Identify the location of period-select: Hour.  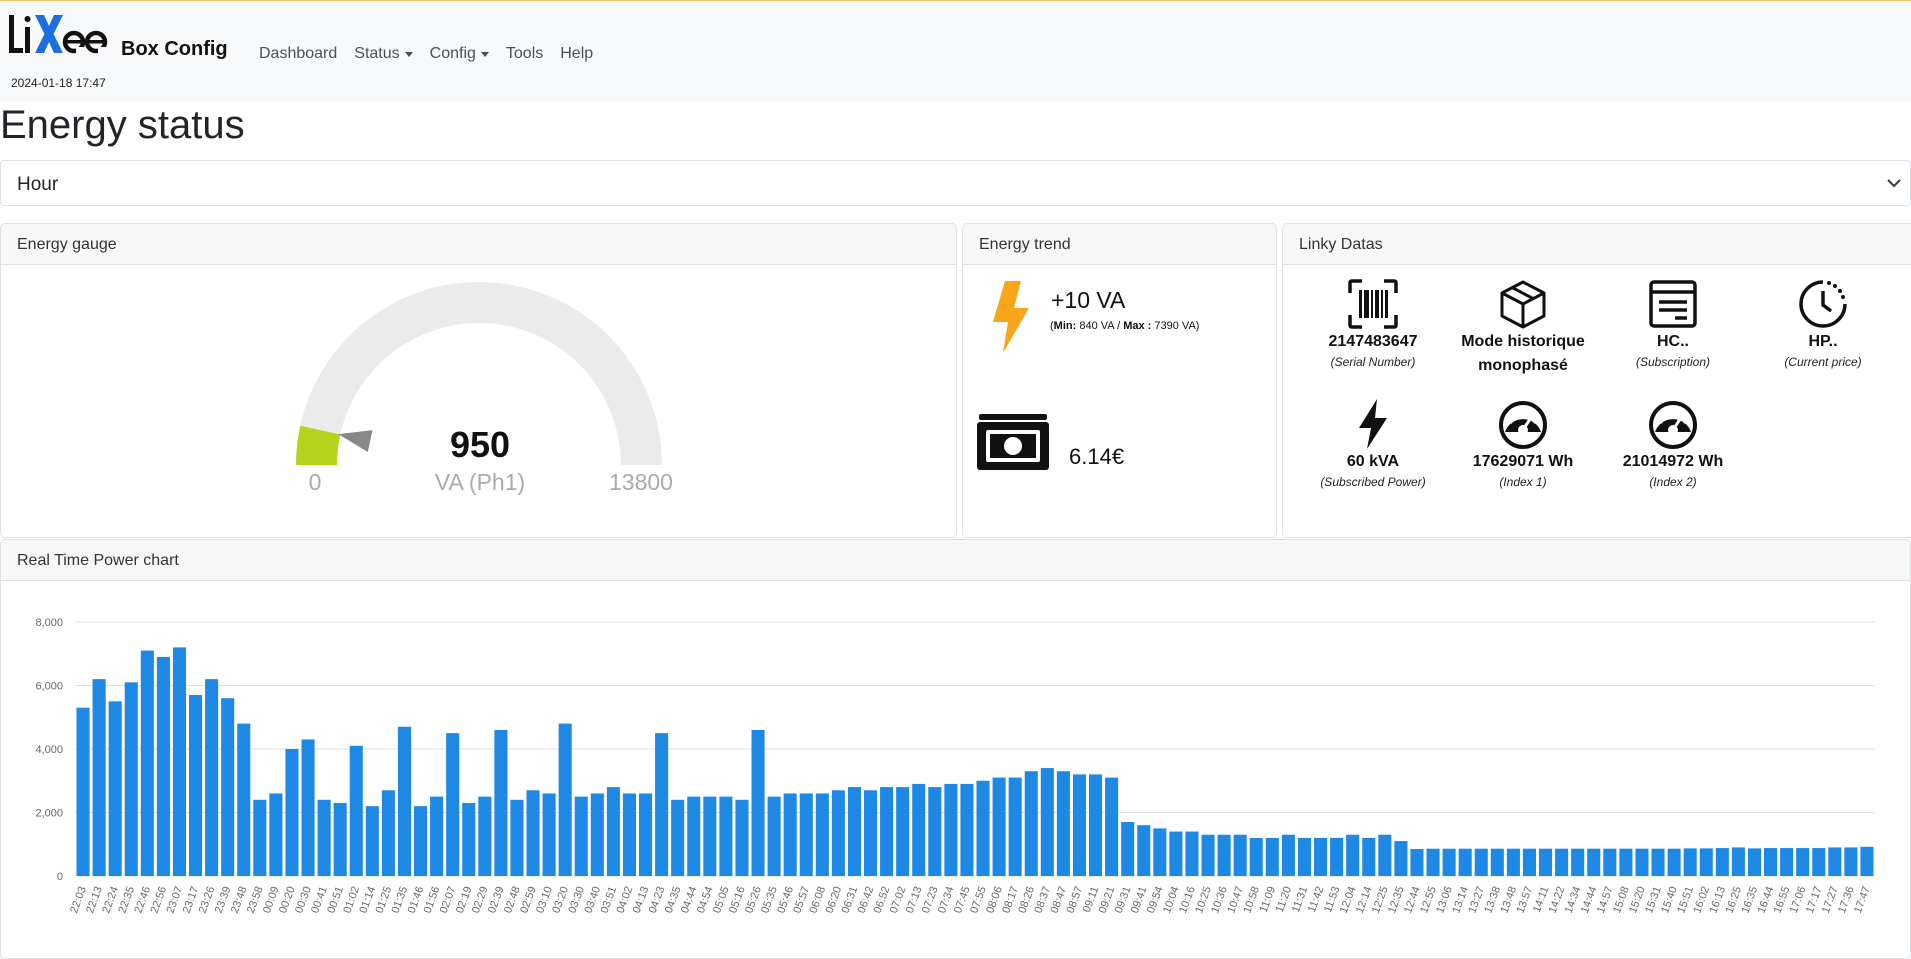
(955, 183).